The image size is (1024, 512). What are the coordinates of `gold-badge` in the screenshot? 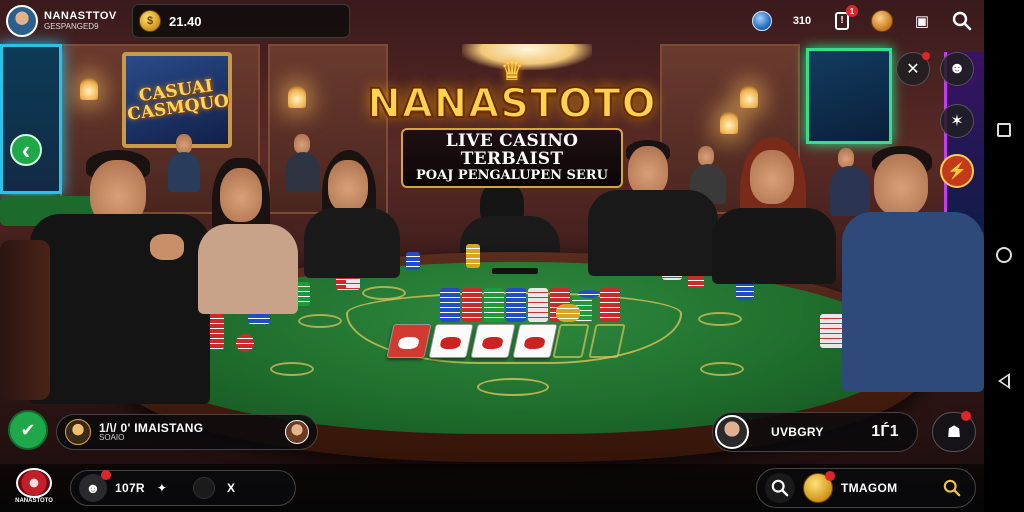 It's located at (830, 476).